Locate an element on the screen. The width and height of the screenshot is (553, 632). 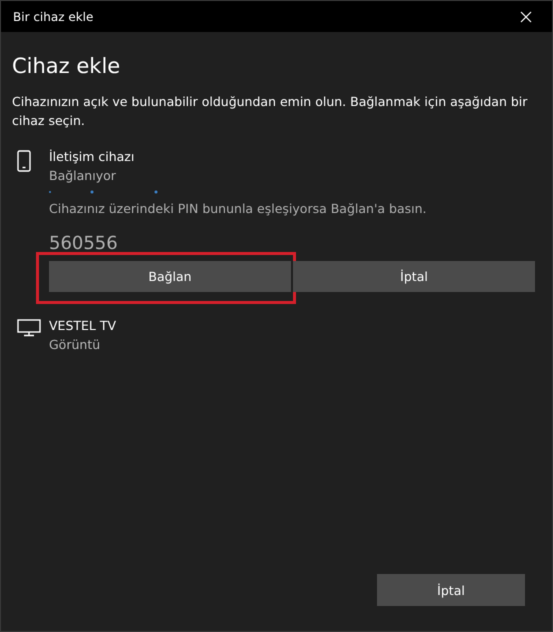
dialog-button: İptal is located at coordinates (414, 276).